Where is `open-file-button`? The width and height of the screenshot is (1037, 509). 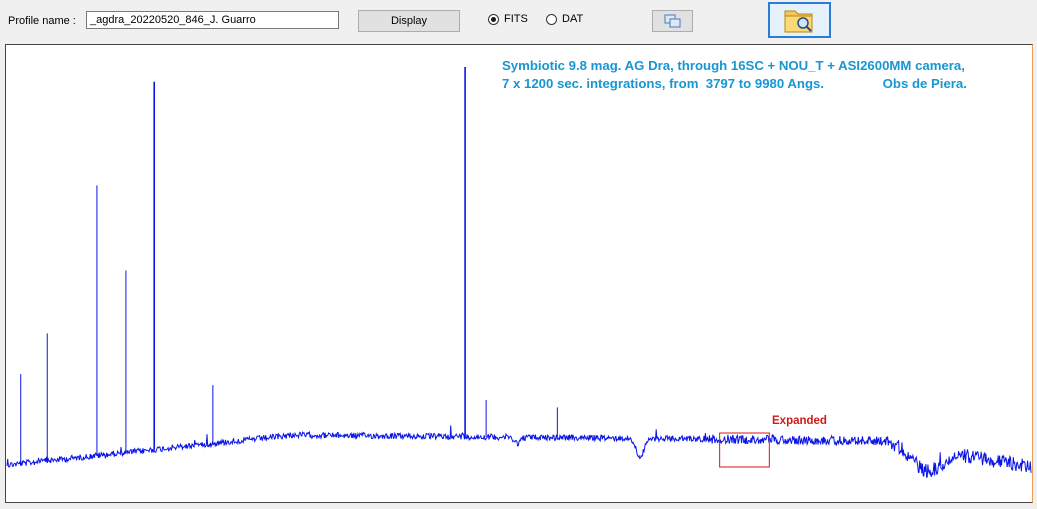
open-file-button is located at coordinates (799, 20).